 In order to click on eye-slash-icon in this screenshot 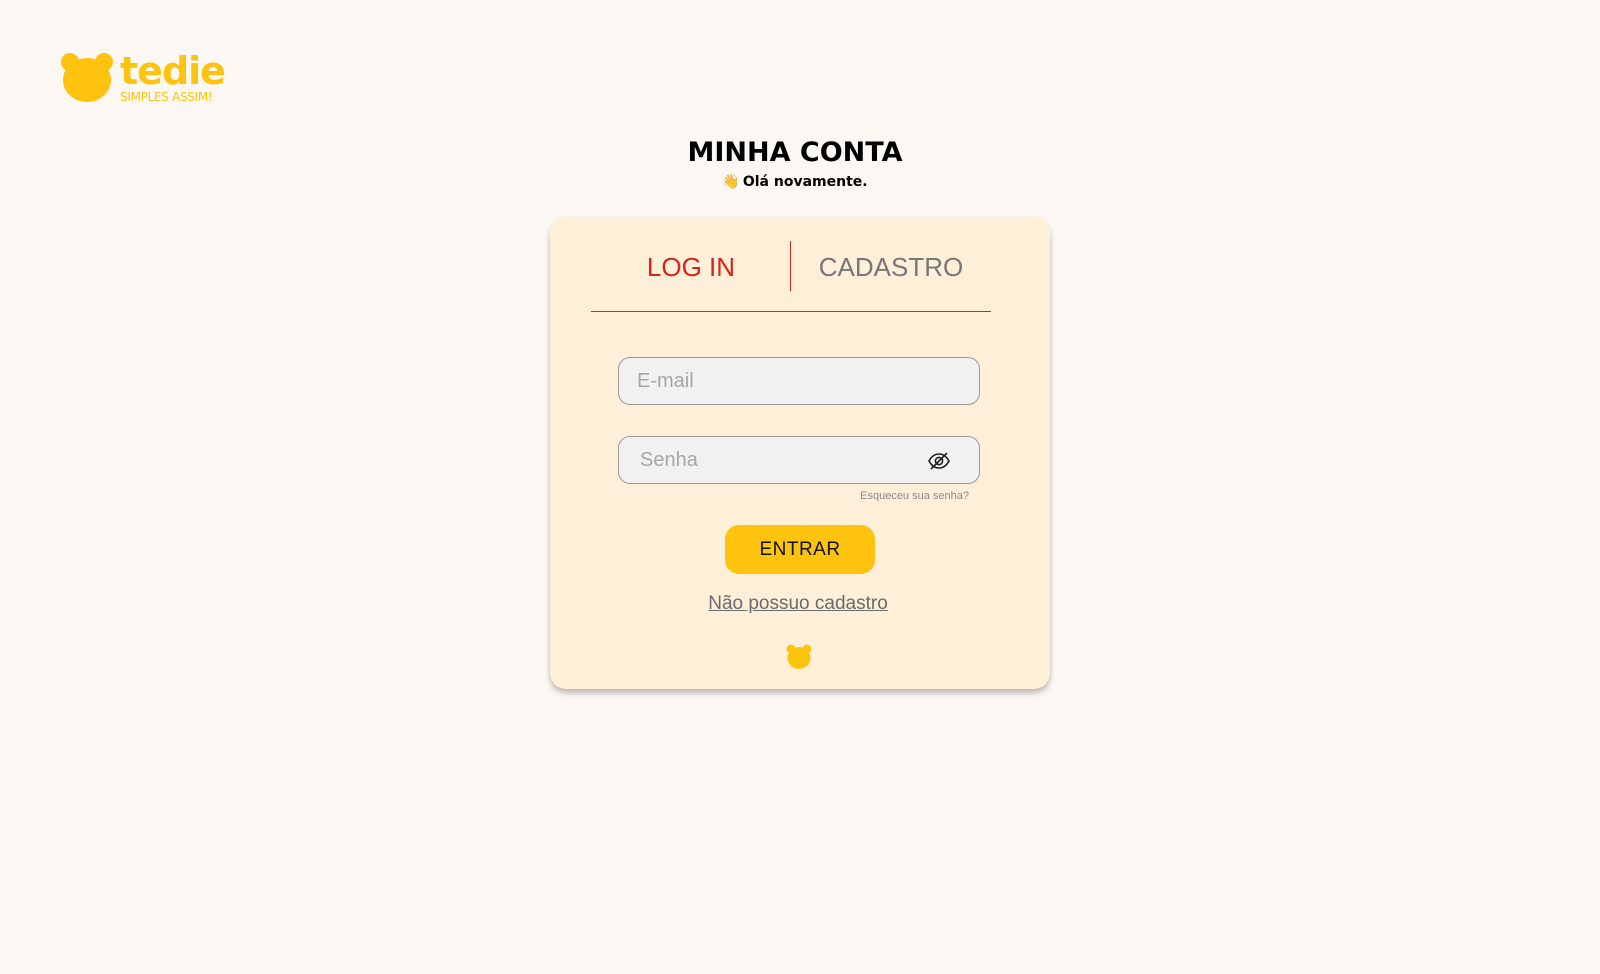, I will do `click(939, 461)`.